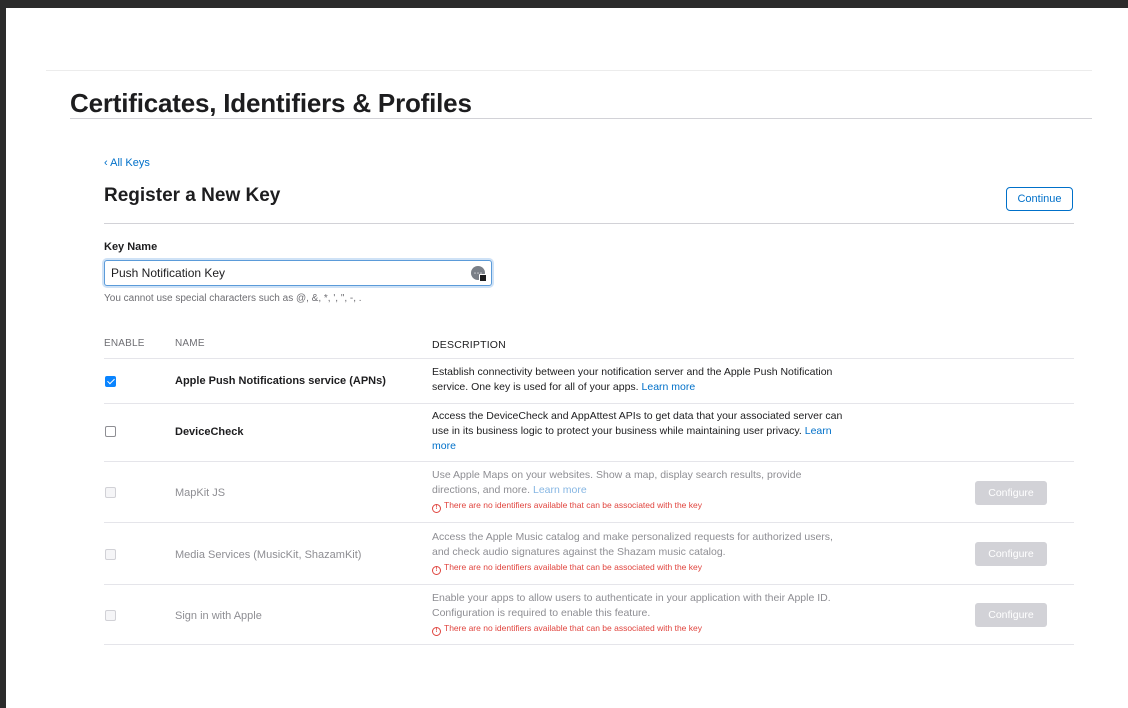 This screenshot has height=708, width=1128. What do you see at coordinates (110, 615) in the screenshot?
I see `enable-checkbox-sign-in-with-apple` at bounding box center [110, 615].